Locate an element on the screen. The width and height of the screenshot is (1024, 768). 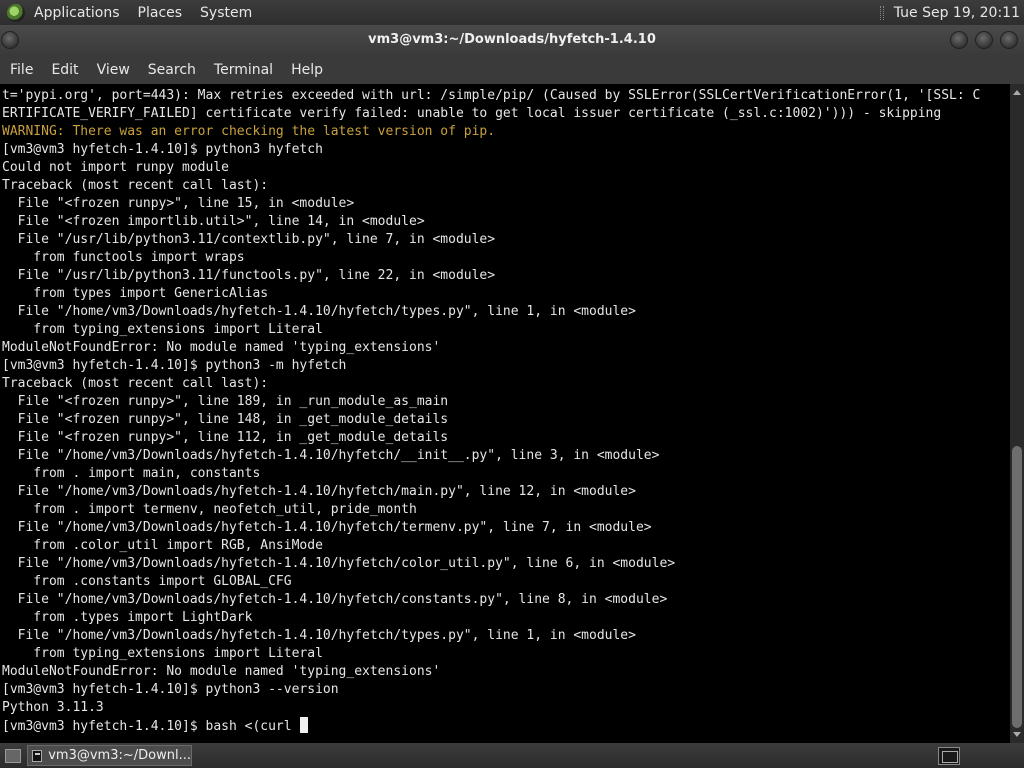
window-menu-button is located at coordinates (10, 40).